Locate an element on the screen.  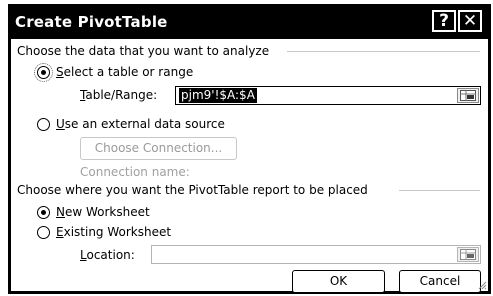
existing-worksheet-radio is located at coordinates (43, 232).